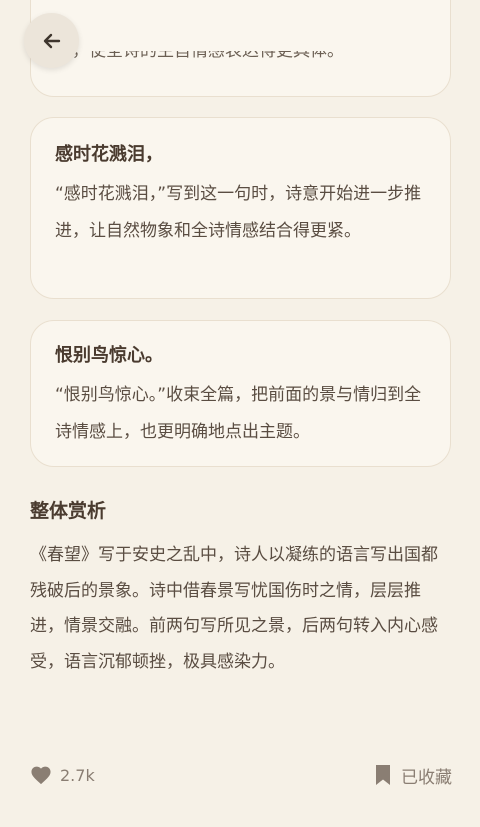 The width and height of the screenshot is (480, 827). Describe the element at coordinates (240, 48) in the screenshot. I see `verse-card-clipped: 家，使全诗的主旨情感表达得更具体。` at that location.